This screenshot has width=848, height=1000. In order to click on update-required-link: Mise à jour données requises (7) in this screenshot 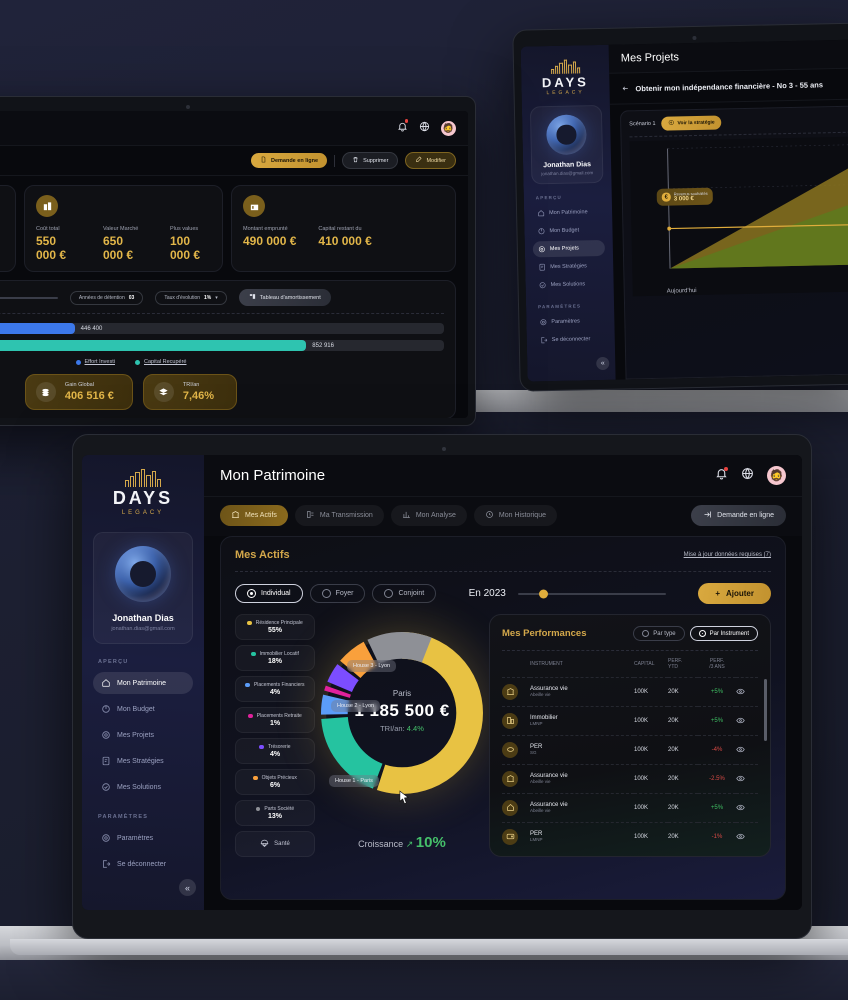, I will do `click(727, 555)`.